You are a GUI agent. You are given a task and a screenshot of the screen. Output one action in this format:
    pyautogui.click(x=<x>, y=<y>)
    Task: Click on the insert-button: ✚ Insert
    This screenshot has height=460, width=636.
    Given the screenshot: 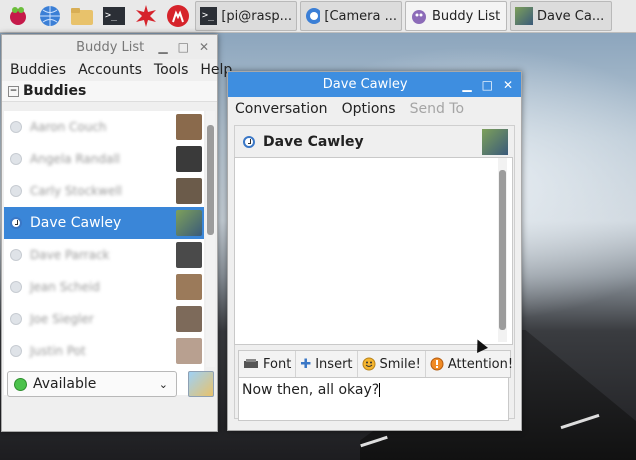 What is the action you would take?
    pyautogui.click(x=327, y=364)
    